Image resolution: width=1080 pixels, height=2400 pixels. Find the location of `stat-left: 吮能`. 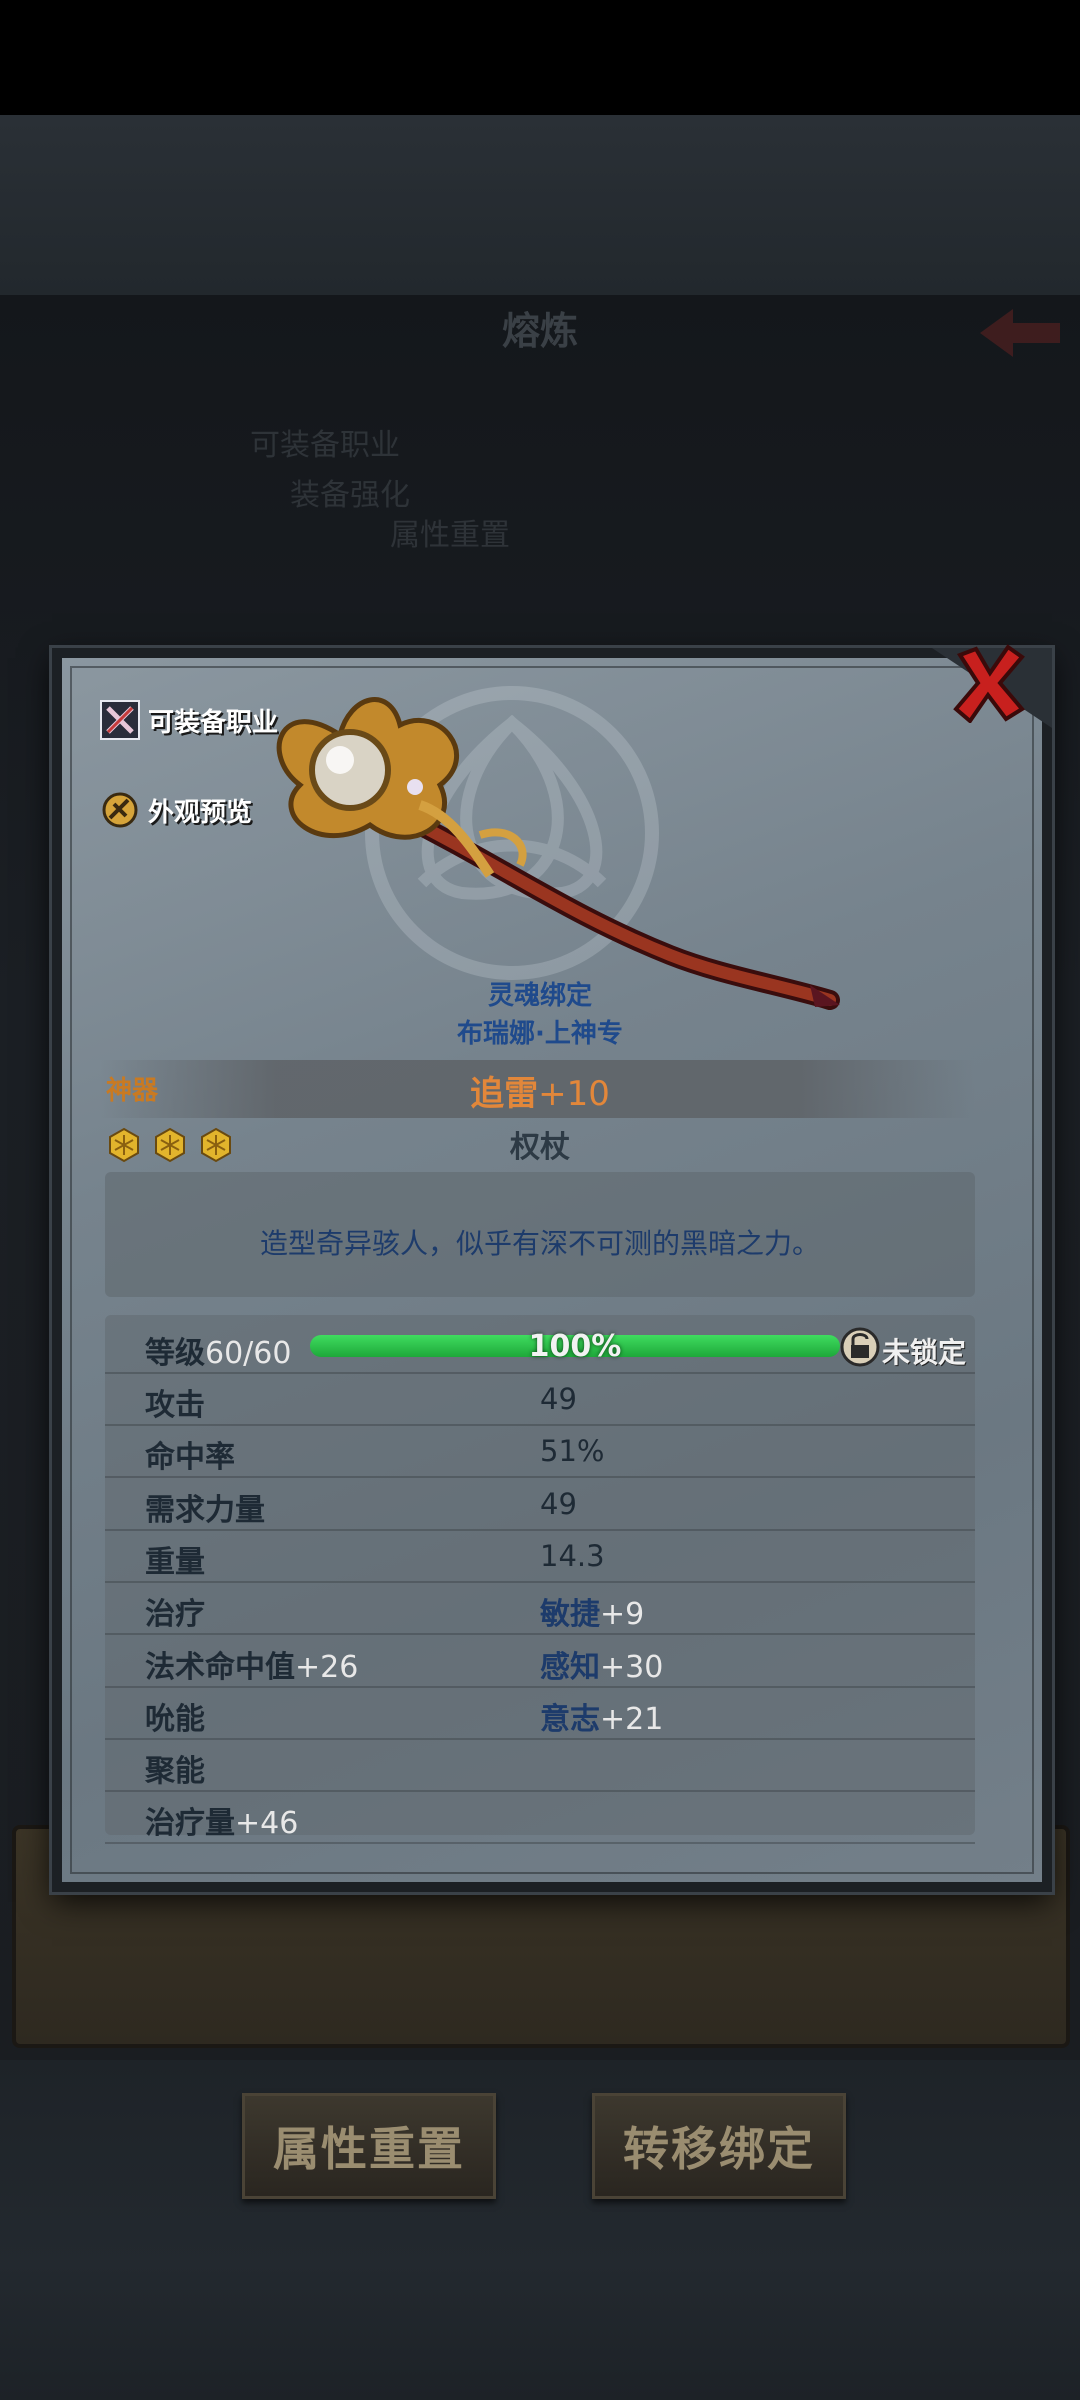

stat-left: 吮能 is located at coordinates (175, 1716).